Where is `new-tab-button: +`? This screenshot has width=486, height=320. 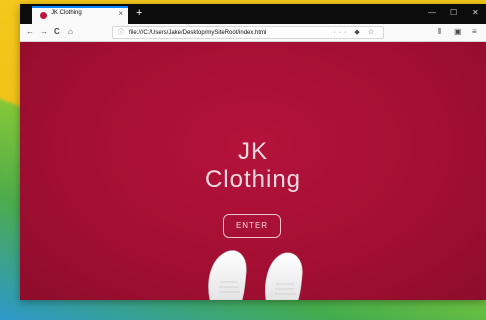
new-tab-button: + is located at coordinates (139, 13).